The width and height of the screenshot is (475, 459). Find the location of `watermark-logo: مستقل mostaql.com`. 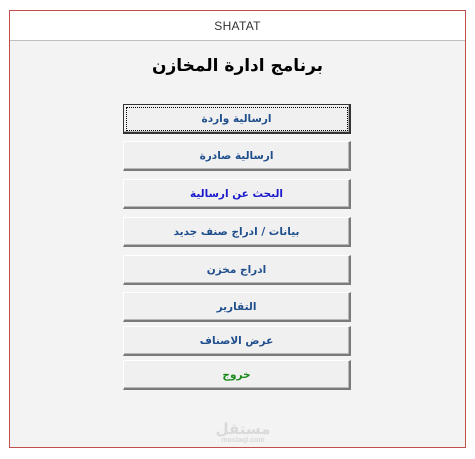

watermark-logo: مستقل mostaql.com is located at coordinates (243, 433).